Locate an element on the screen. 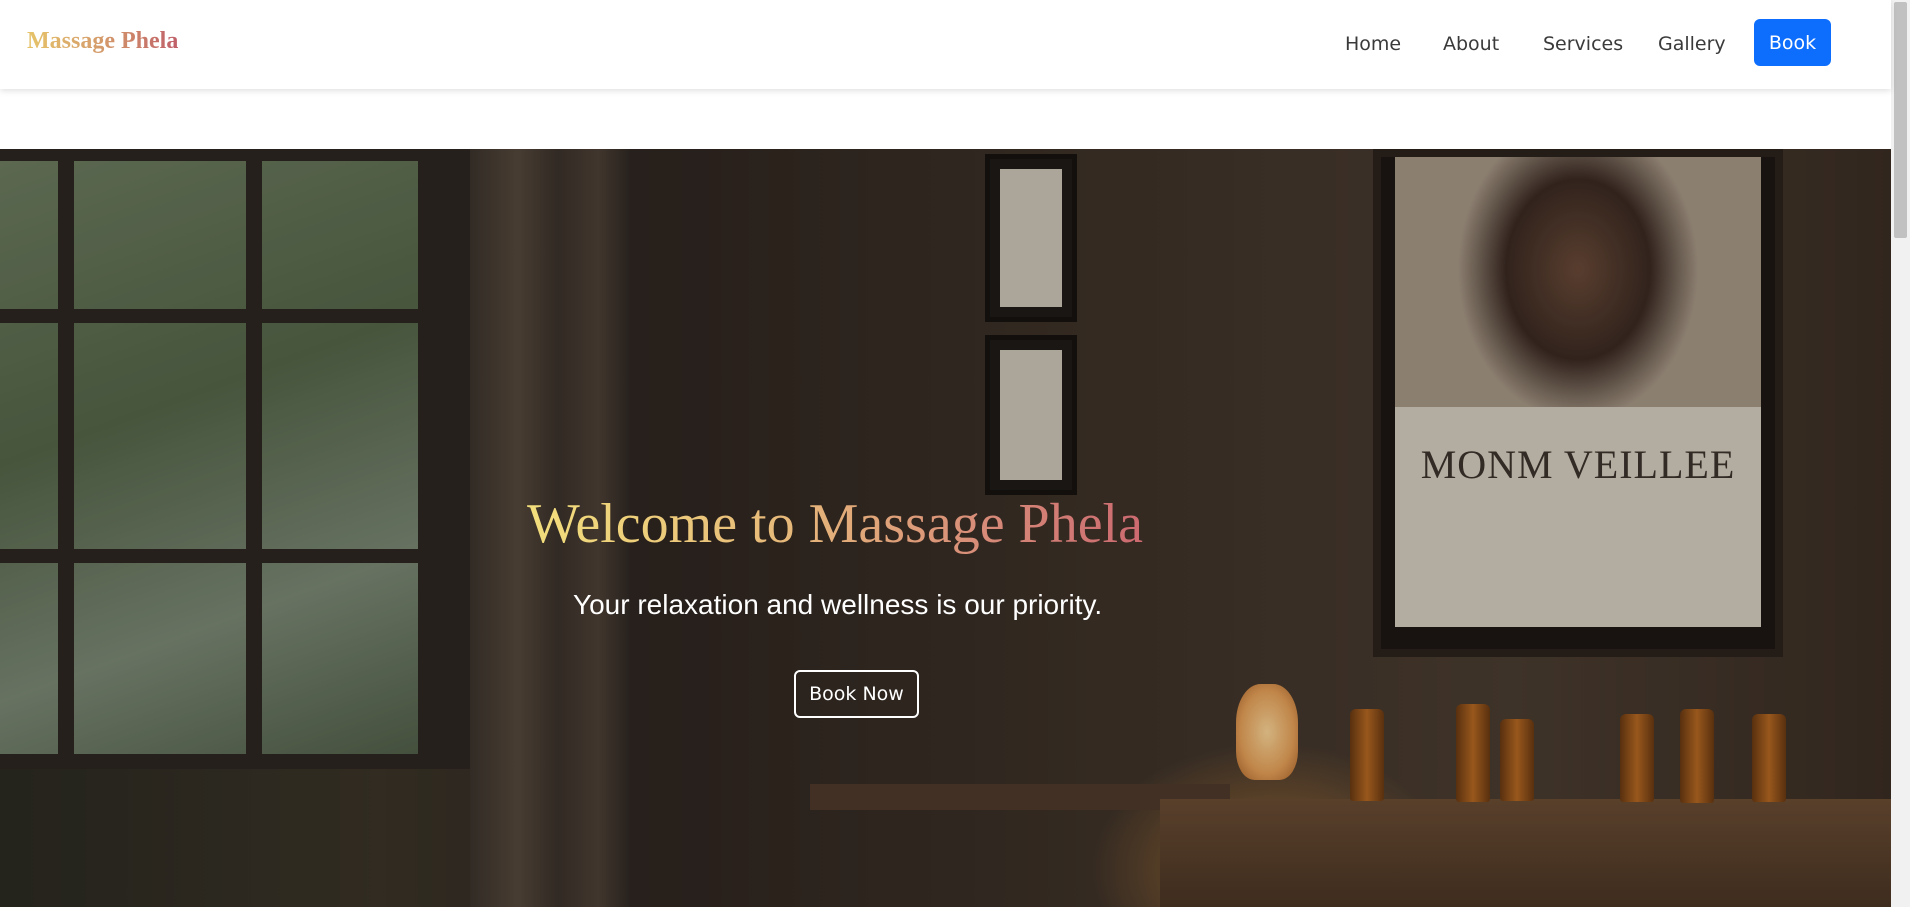  scrollbar-thumb is located at coordinates (1900, 120).